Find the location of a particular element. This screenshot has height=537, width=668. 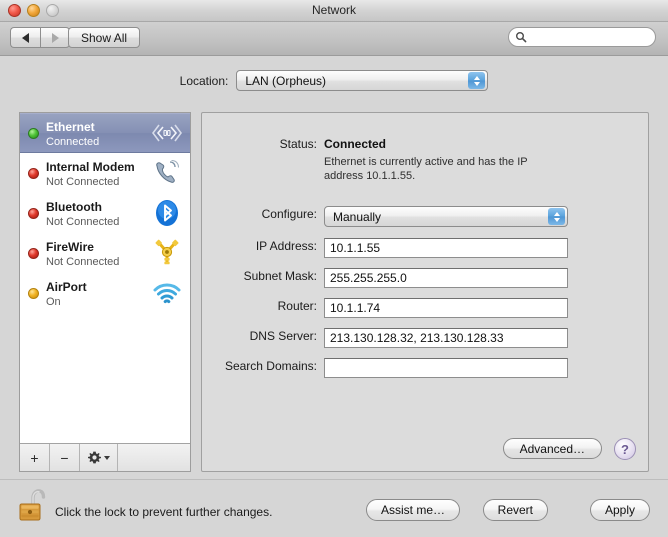

help-button: ? is located at coordinates (625, 449).